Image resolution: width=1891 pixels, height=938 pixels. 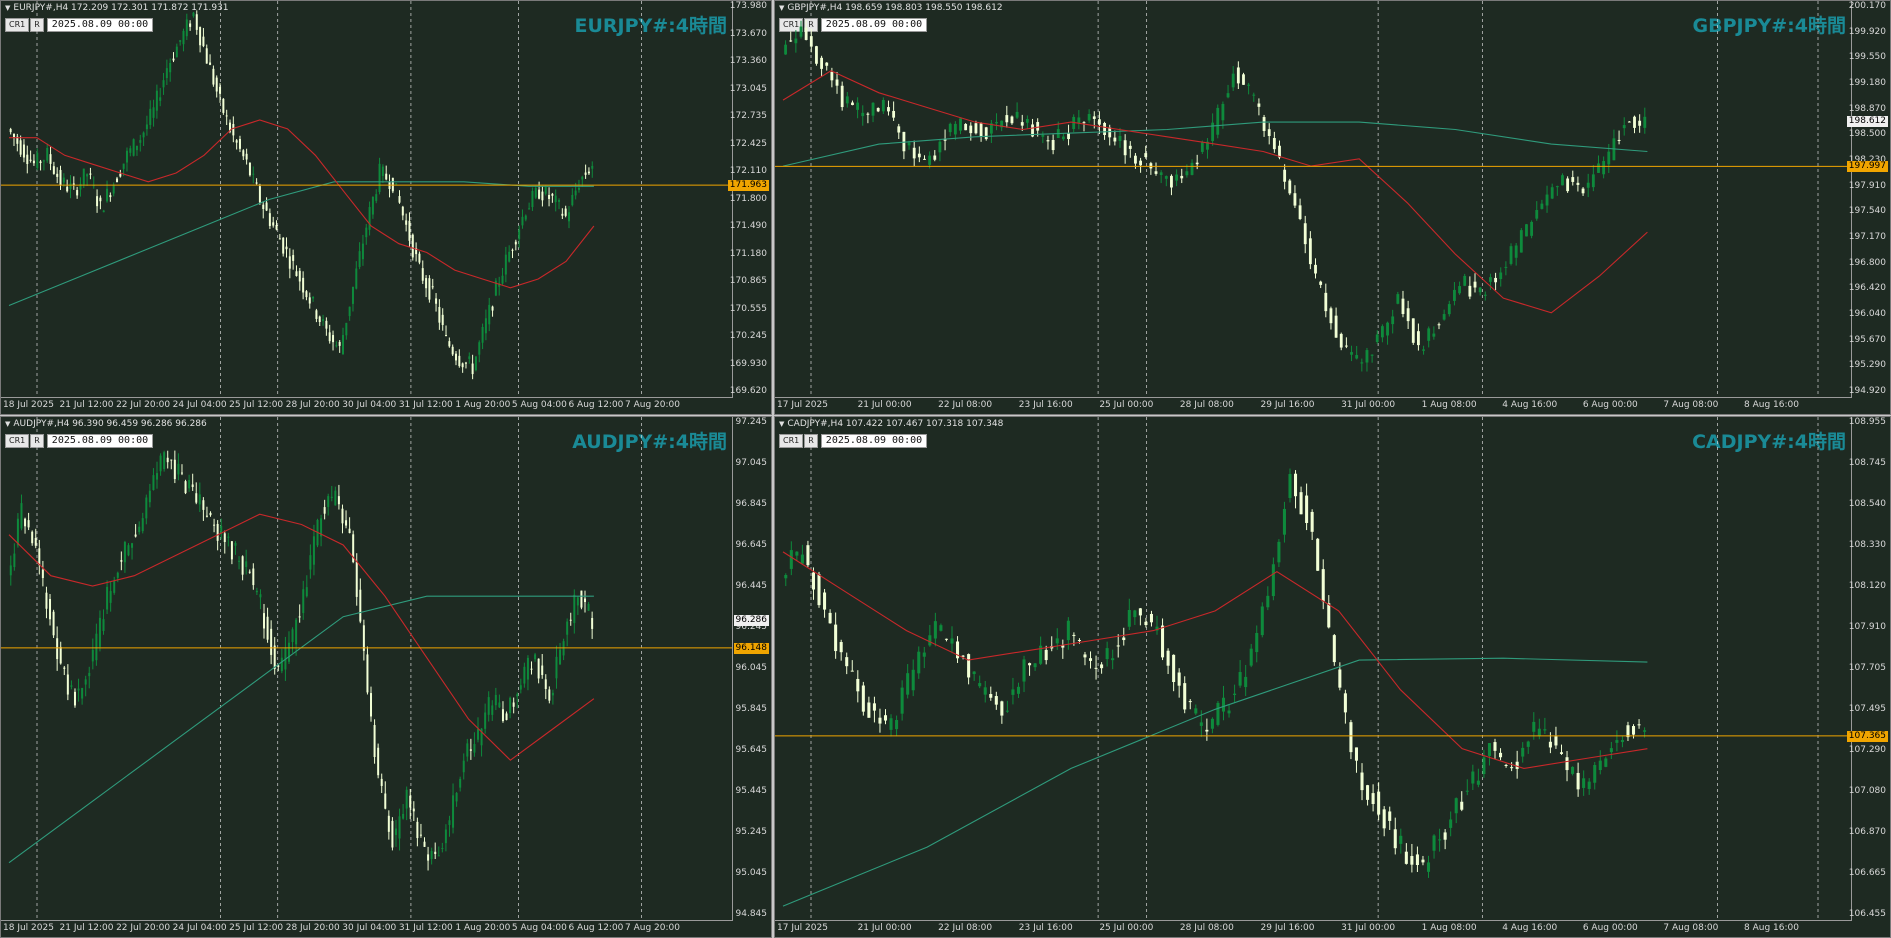 I want to click on y-tick-label: 199.180, so click(x=1867, y=83).